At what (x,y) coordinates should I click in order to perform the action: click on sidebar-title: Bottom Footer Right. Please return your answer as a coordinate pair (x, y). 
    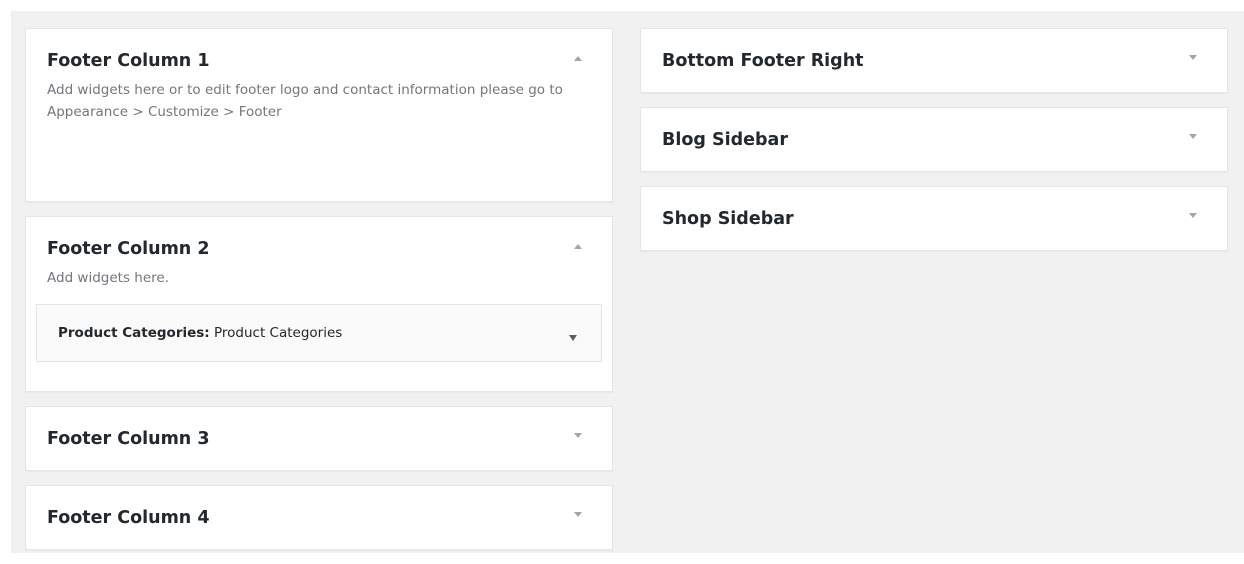
    Looking at the image, I should click on (763, 61).